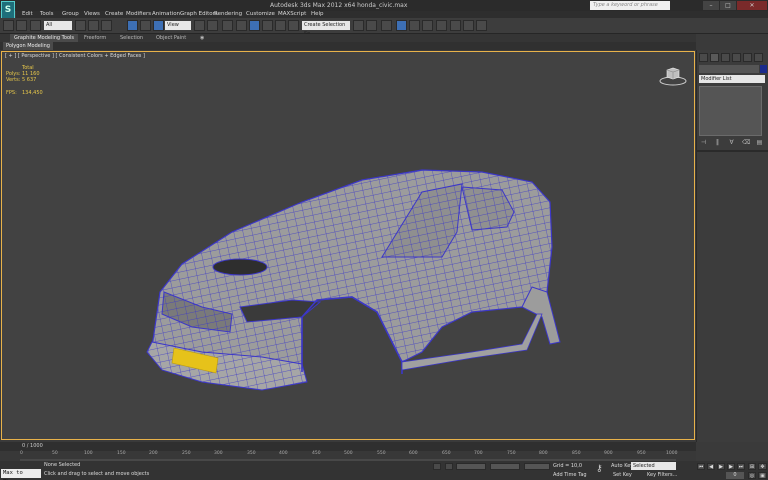 The height and width of the screenshot is (480, 768). Describe the element at coordinates (570, 475) in the screenshot. I see `add-time-tag: Add Time Tag` at that location.